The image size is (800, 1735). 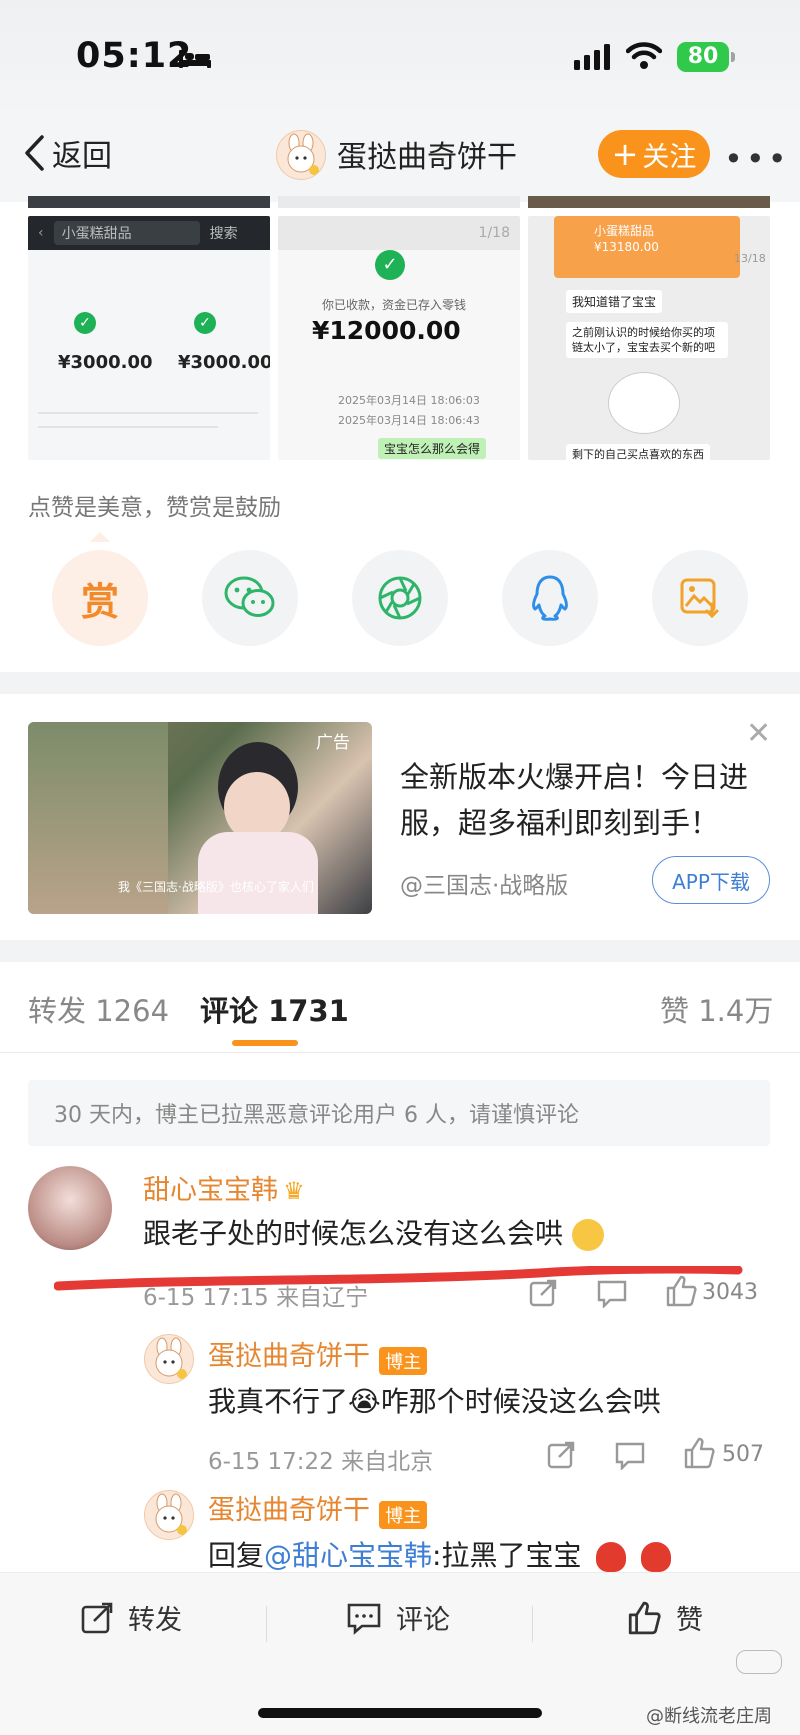 I want to click on reward-label: 赏, so click(x=99, y=601).